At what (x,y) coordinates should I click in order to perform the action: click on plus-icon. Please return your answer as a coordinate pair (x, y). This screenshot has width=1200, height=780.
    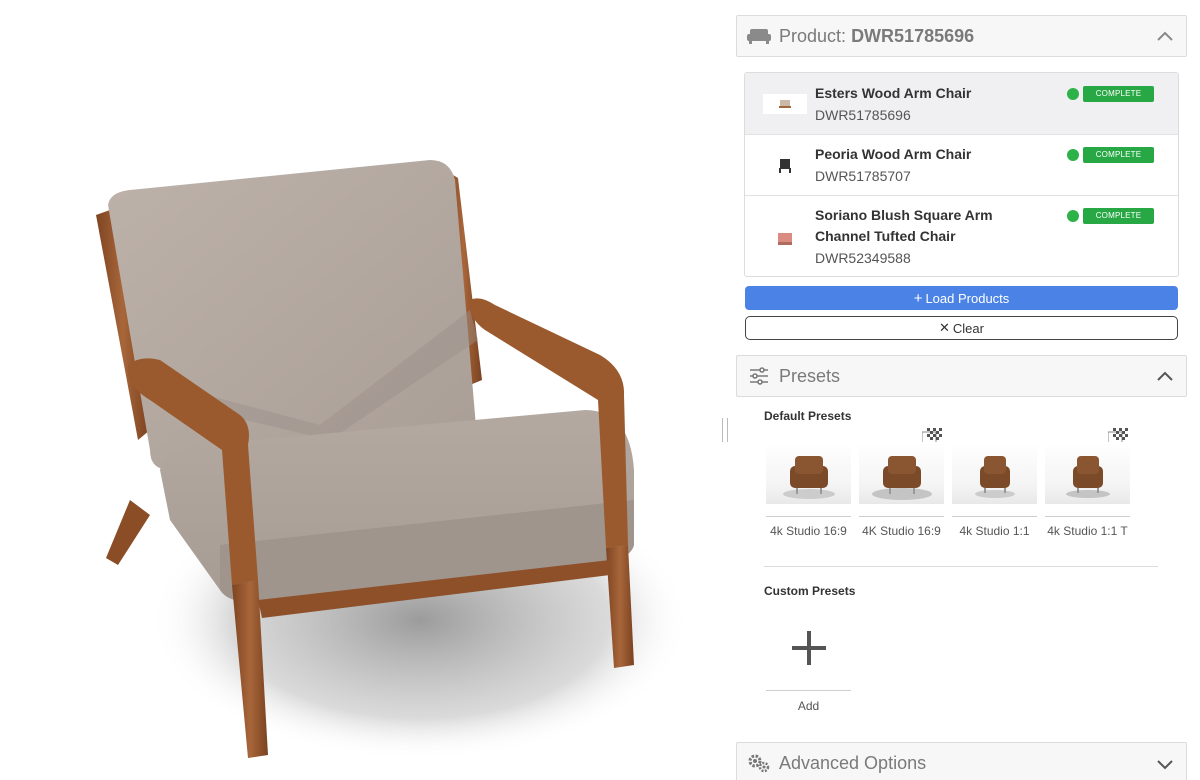
    Looking at the image, I should click on (809, 648).